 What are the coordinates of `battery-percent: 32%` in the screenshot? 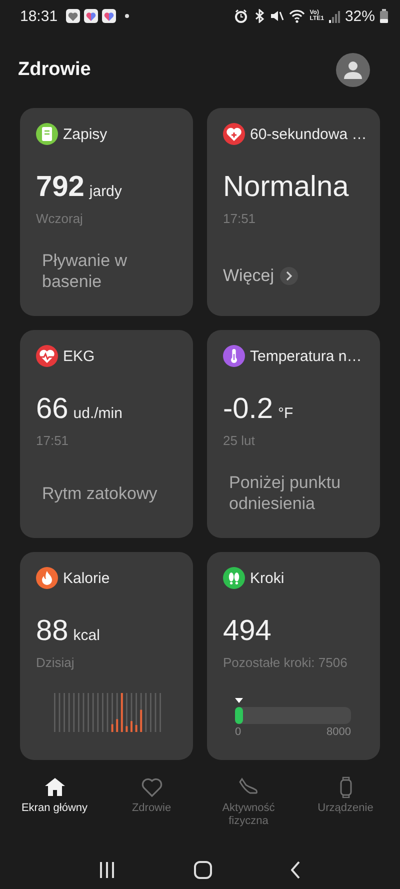 It's located at (359, 16).